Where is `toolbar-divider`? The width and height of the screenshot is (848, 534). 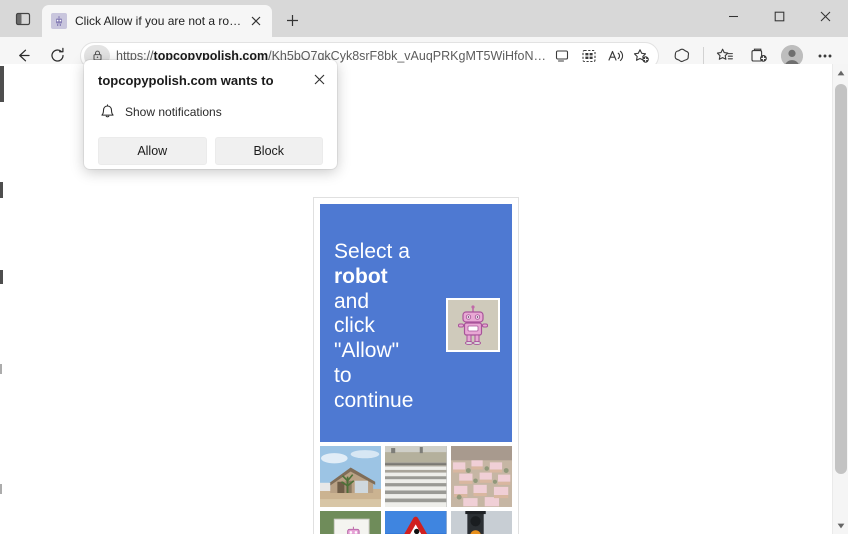 toolbar-divider is located at coordinates (703, 55).